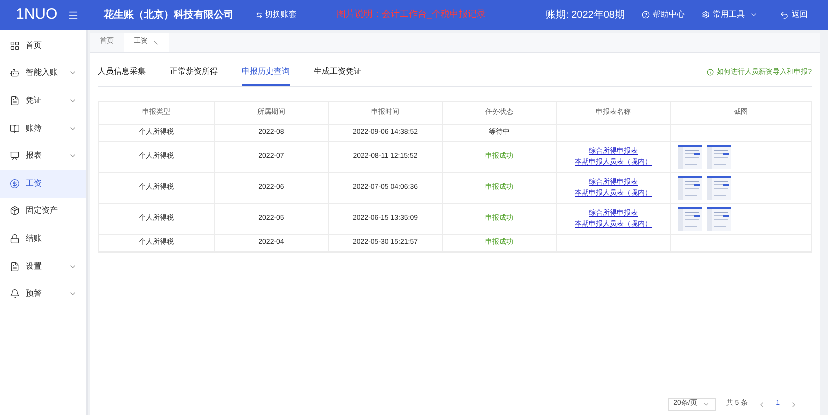 Image resolution: width=828 pixels, height=415 pixels. I want to click on help-icon, so click(646, 15).